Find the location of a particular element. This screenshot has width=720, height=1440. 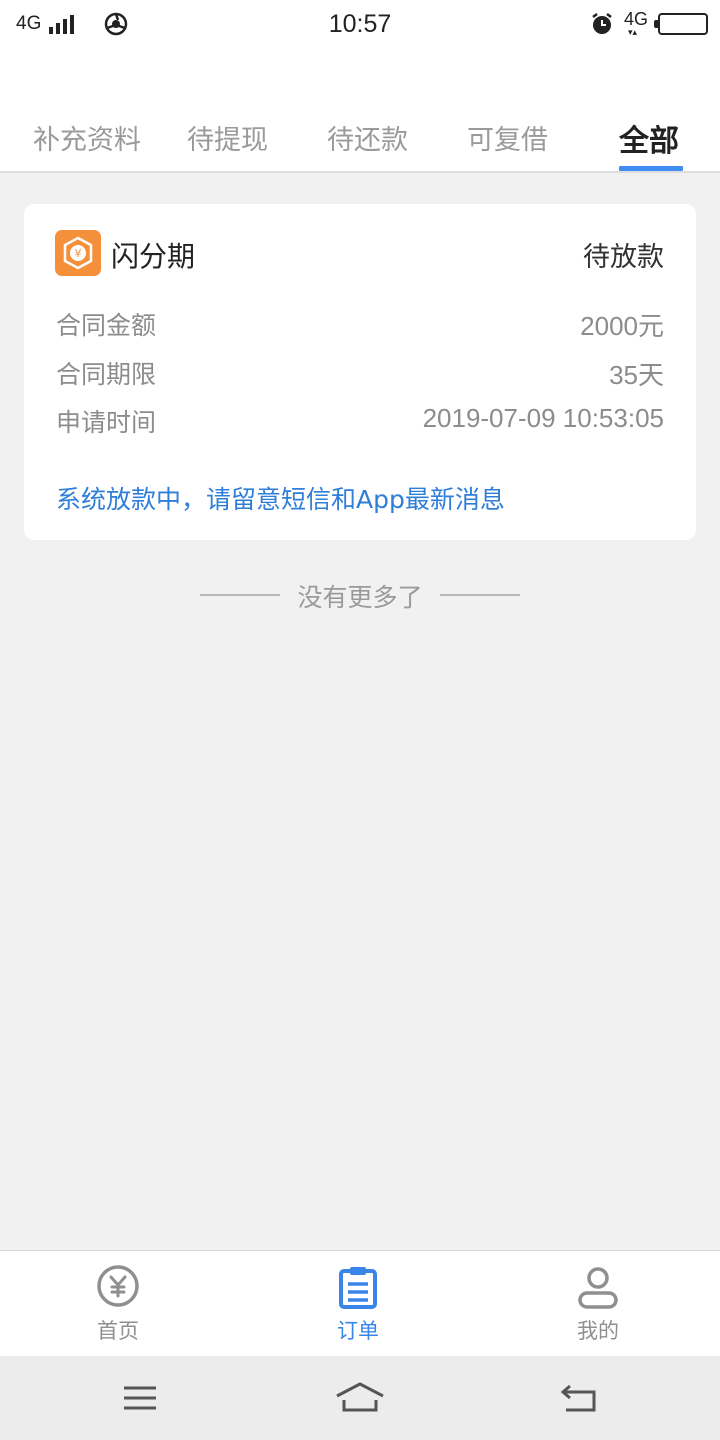

battery-icon is located at coordinates (681, 23).